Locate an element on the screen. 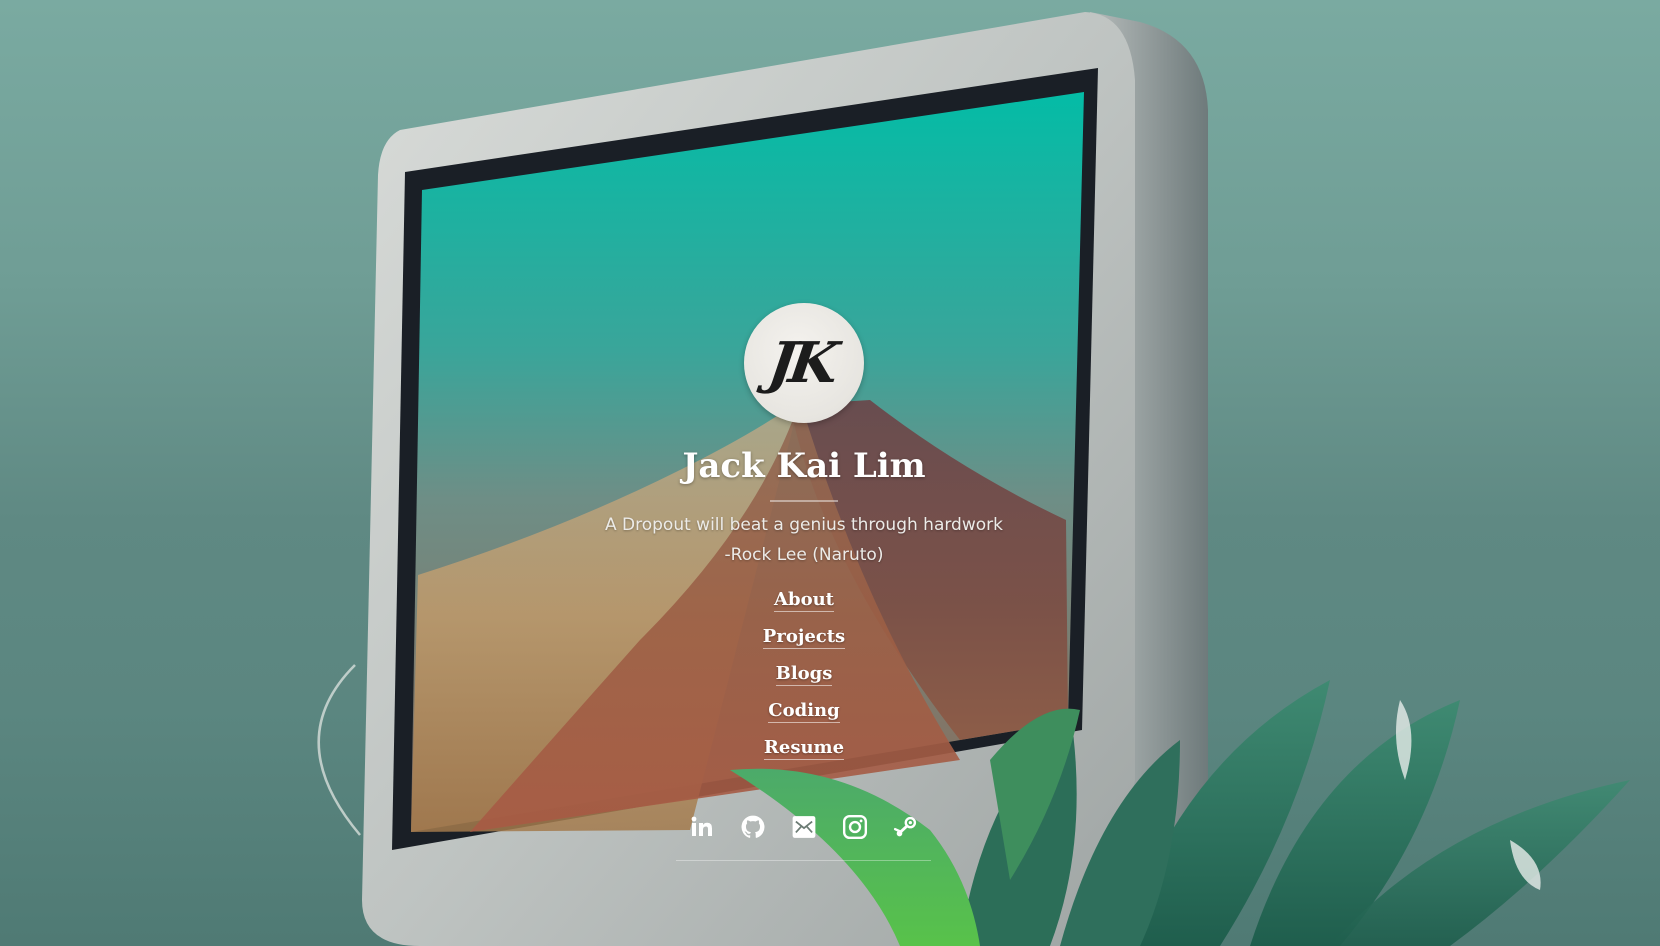 This screenshot has width=1660, height=946. nav-link-resume: Resume is located at coordinates (804, 748).